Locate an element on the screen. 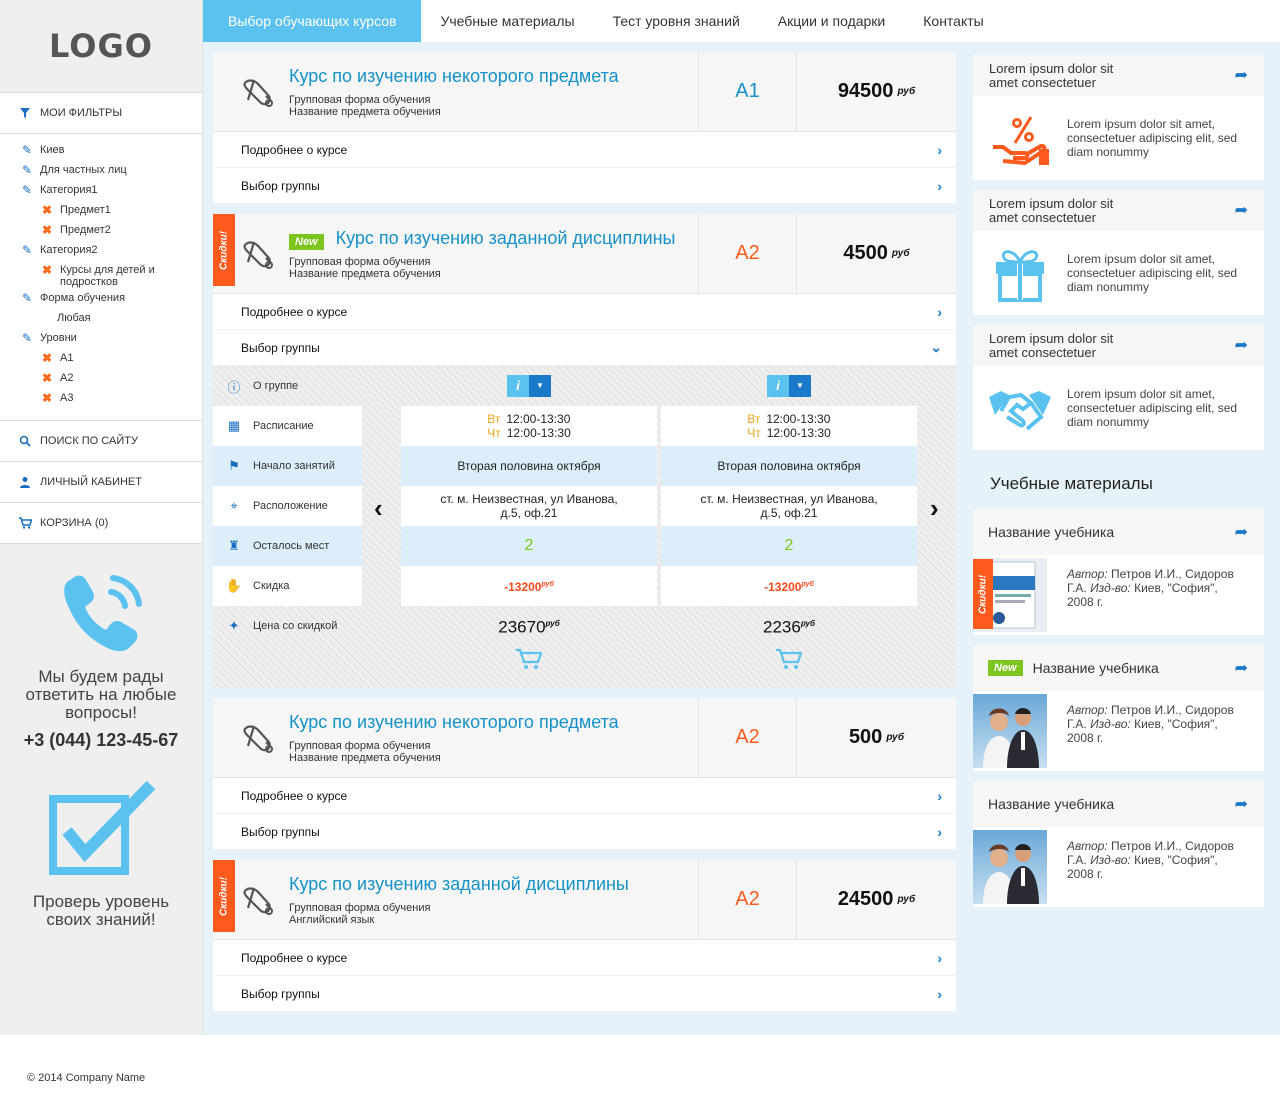 This screenshot has width=1280, height=1119. filter-item: ✖ A3 is located at coordinates (101, 398).